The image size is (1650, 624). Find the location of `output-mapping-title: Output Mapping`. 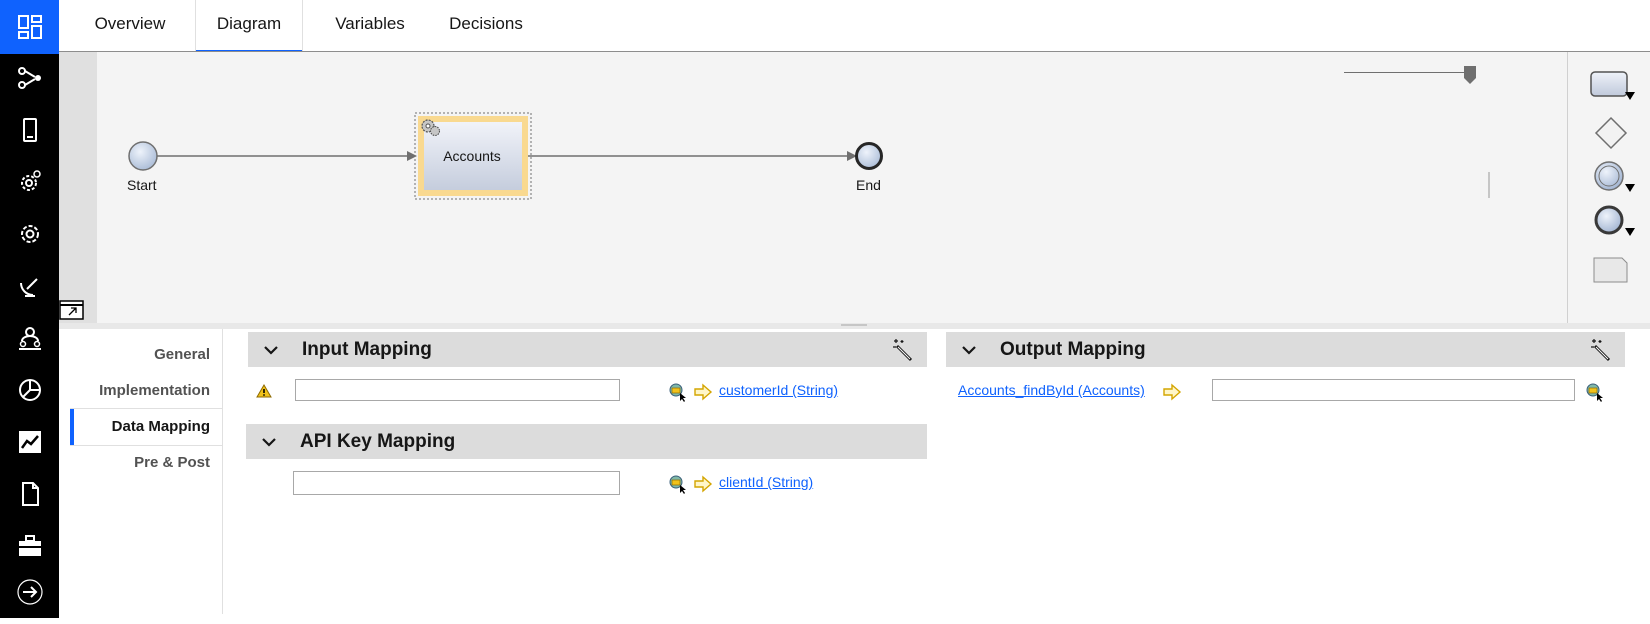

output-mapping-title: Output Mapping is located at coordinates (1073, 349).